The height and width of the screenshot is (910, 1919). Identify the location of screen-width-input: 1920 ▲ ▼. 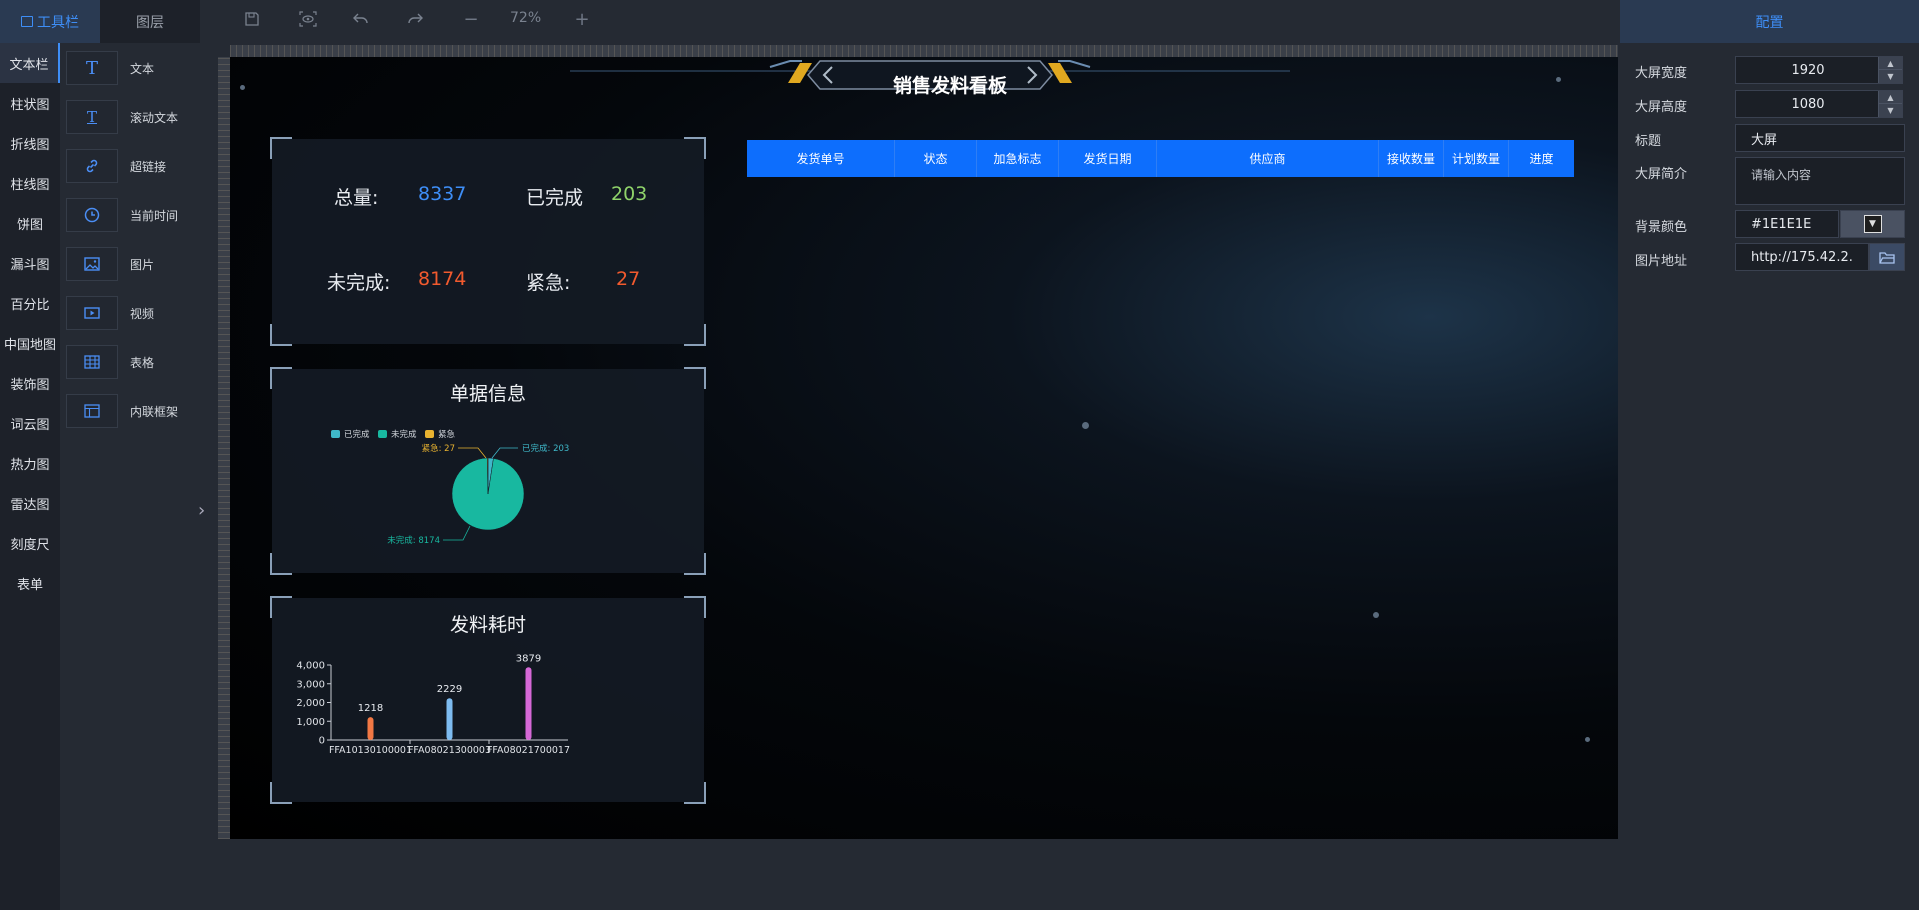
(1819, 70).